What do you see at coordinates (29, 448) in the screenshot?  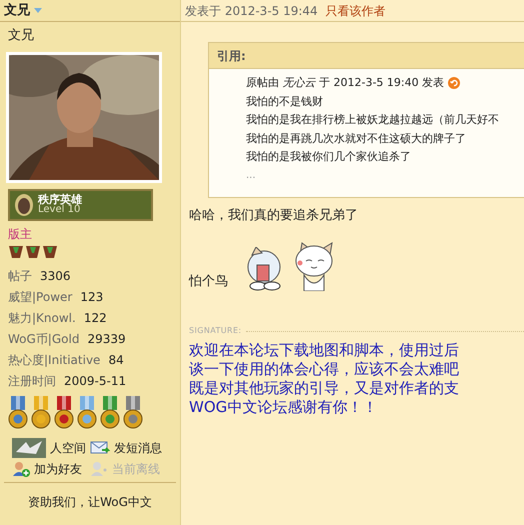 I see `bird-icon` at bounding box center [29, 448].